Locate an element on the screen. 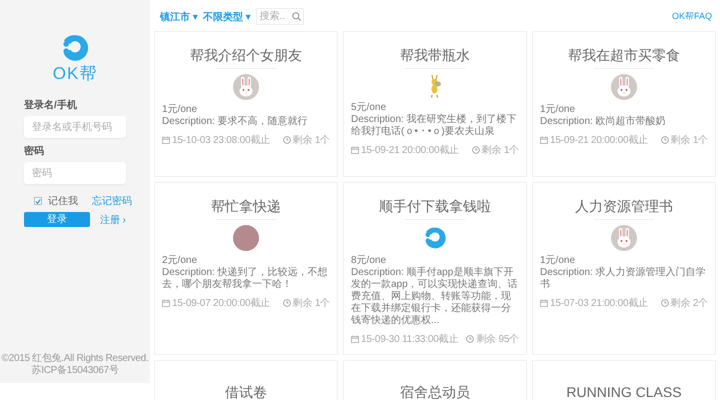  card-deadline: 15-10-03 23:08:00截止 is located at coordinates (221, 140).